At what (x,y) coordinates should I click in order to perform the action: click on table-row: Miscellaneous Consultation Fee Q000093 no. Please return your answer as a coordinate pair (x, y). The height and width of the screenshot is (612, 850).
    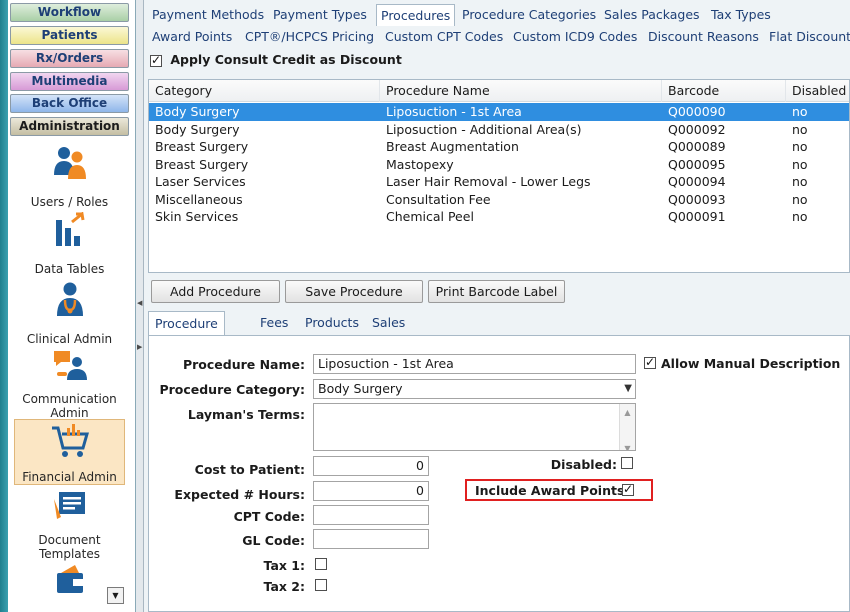
    Looking at the image, I should click on (499, 200).